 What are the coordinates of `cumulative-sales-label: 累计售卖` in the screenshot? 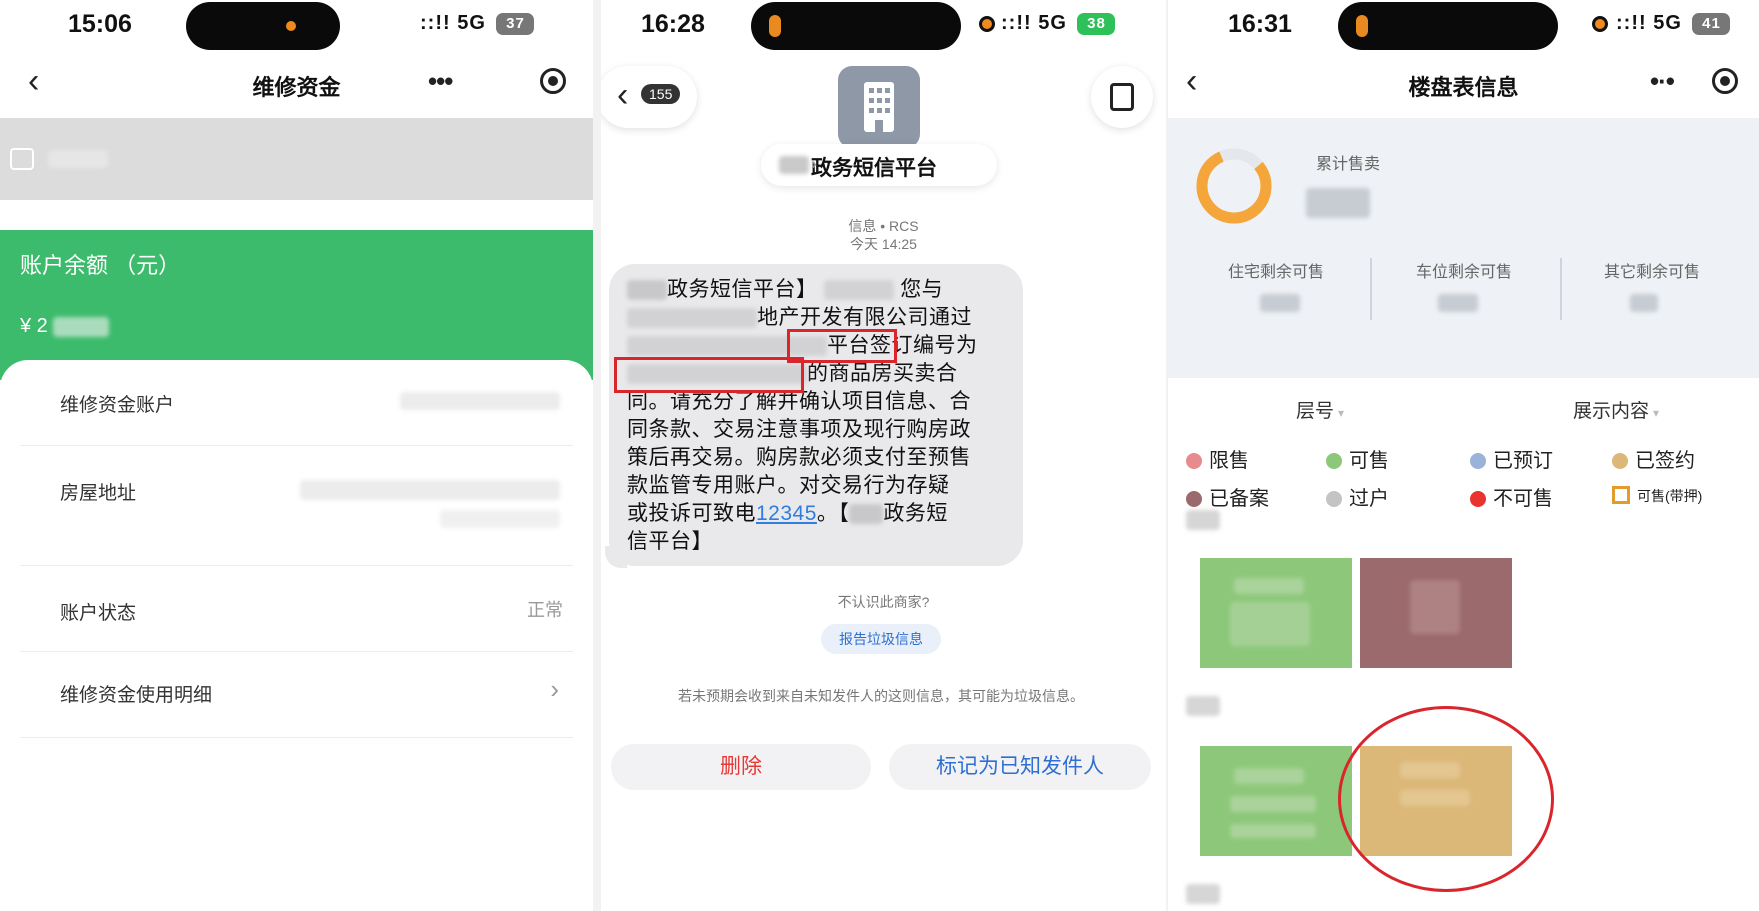 It's located at (1348, 164).